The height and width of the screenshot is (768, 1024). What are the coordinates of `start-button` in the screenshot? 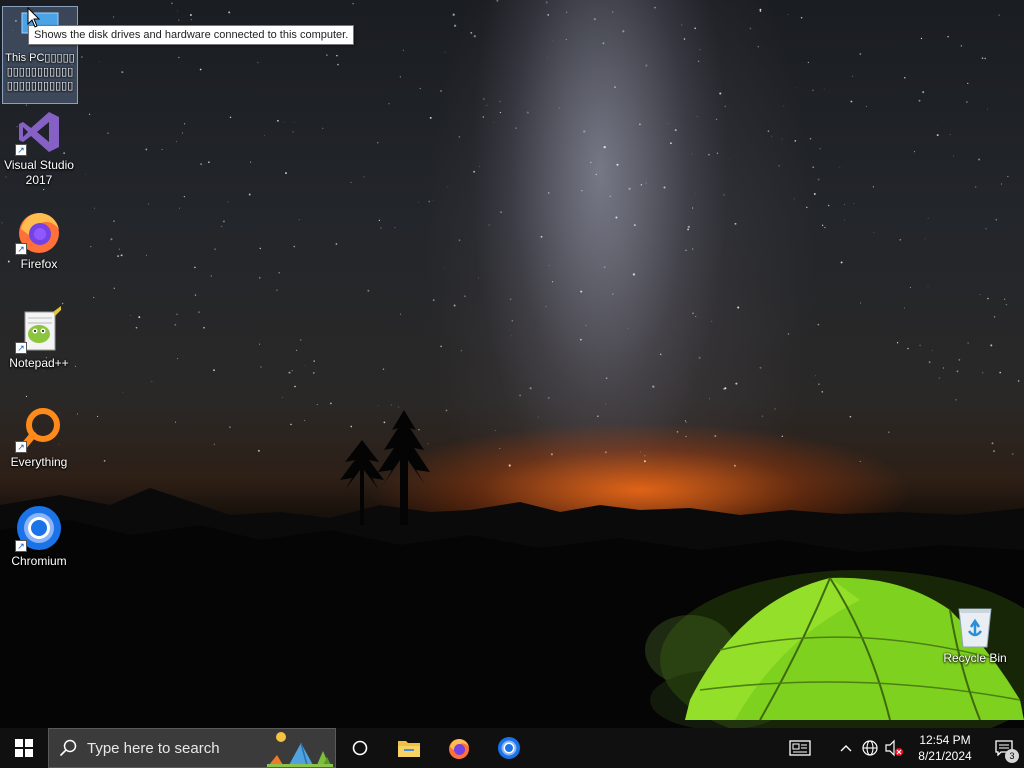 It's located at (24, 748).